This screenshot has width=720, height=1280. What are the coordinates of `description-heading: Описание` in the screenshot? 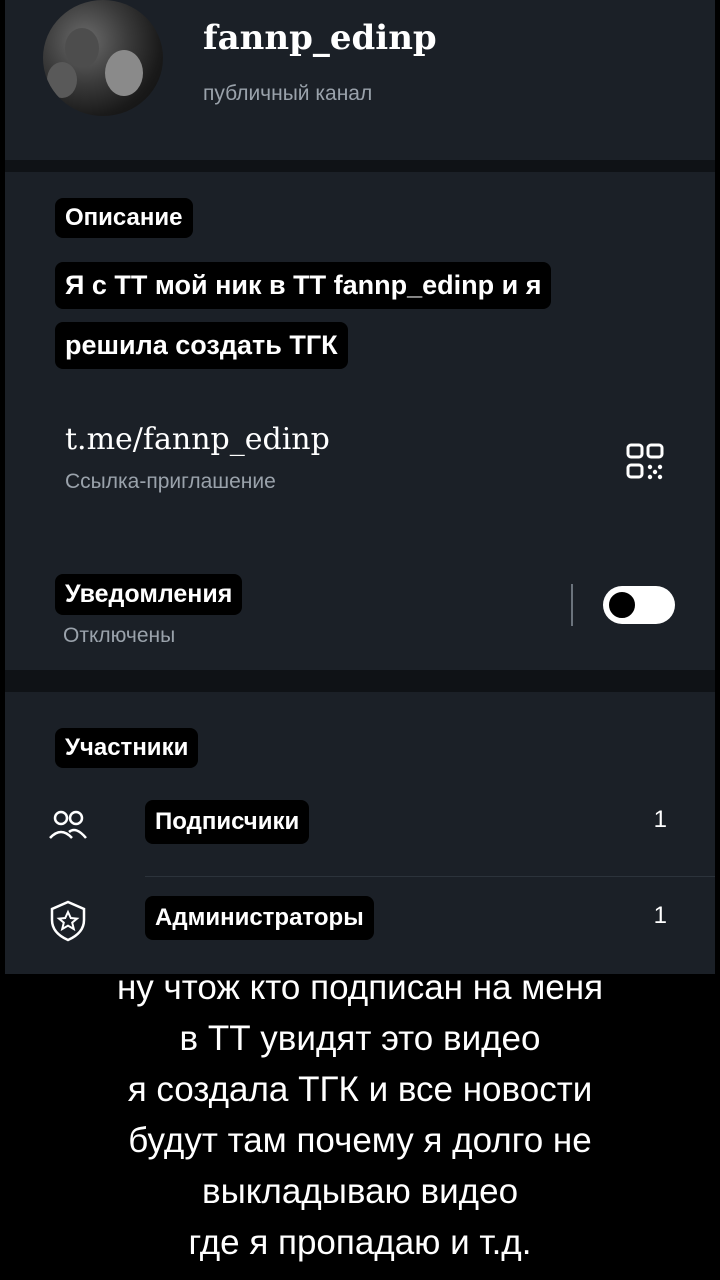 It's located at (124, 218).